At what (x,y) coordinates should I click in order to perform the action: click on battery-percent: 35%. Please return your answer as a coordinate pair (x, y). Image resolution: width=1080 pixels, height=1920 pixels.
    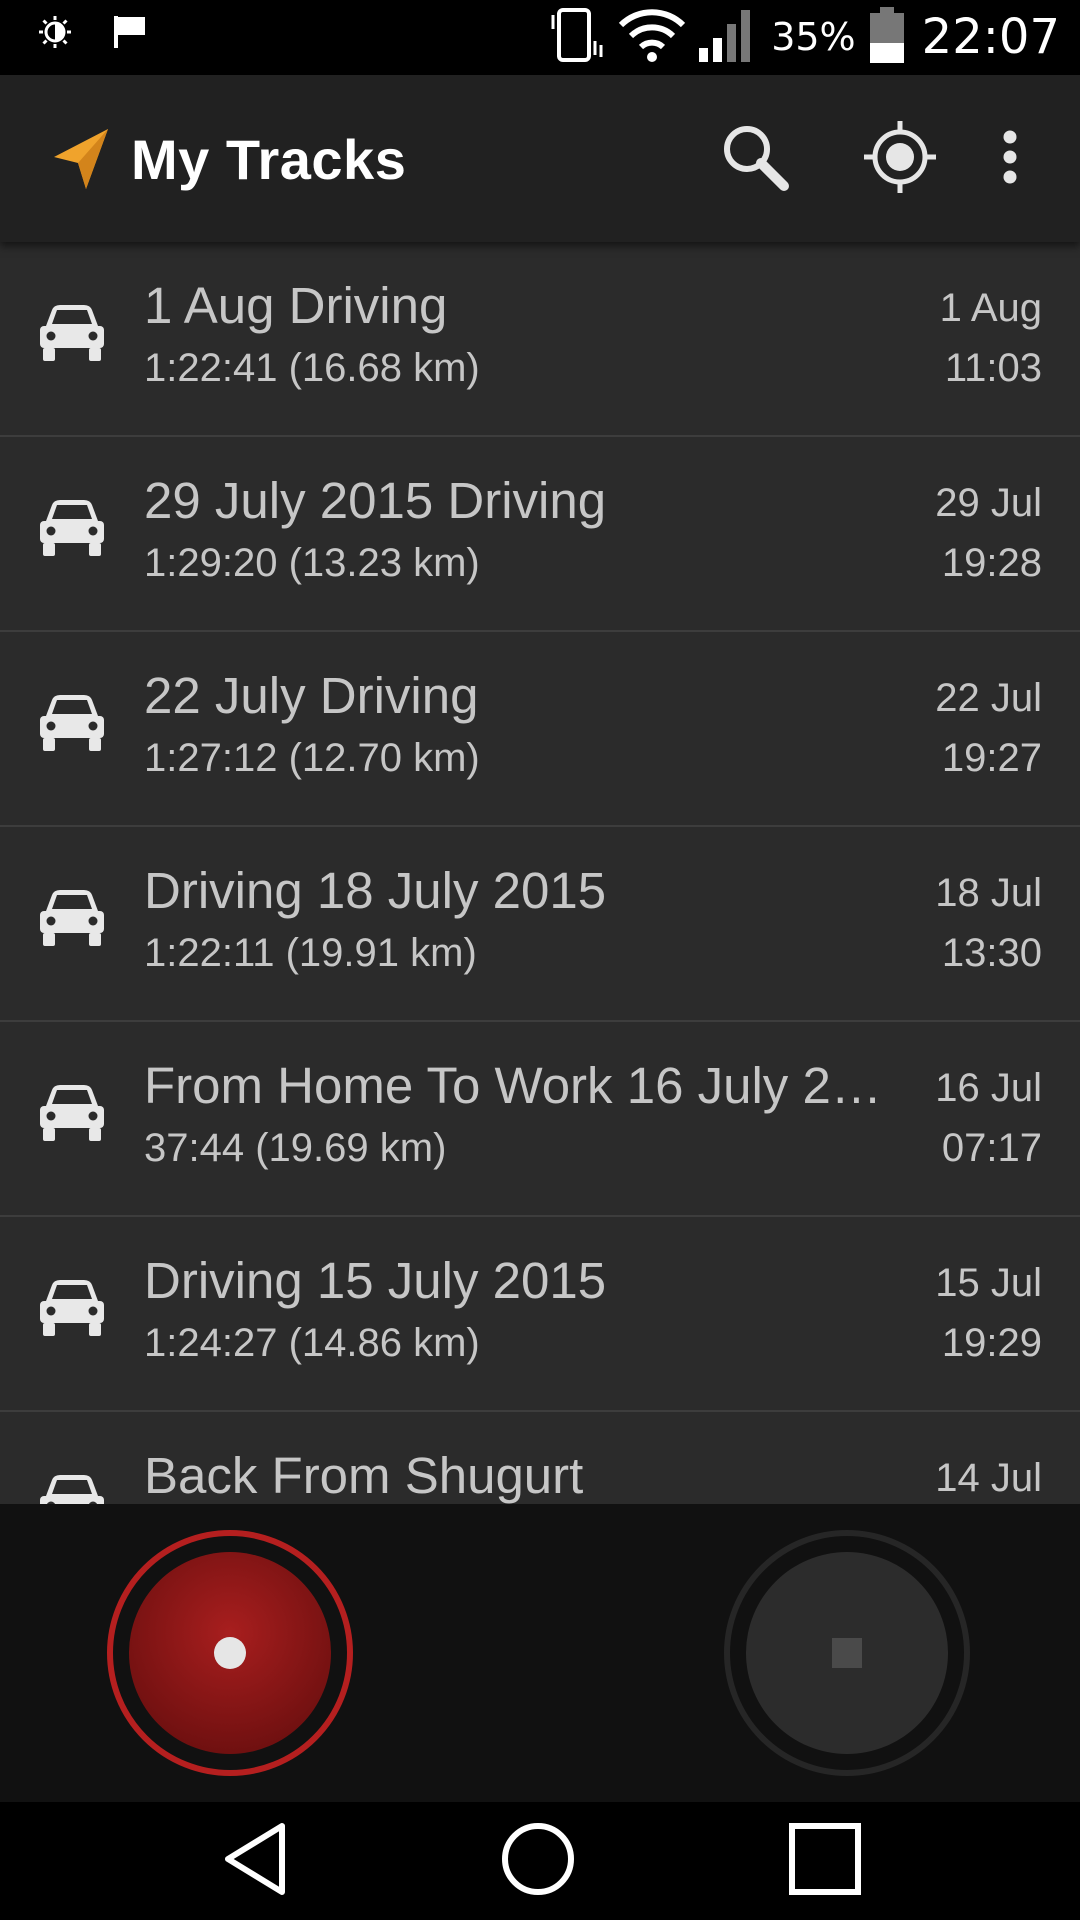
    Looking at the image, I should click on (813, 37).